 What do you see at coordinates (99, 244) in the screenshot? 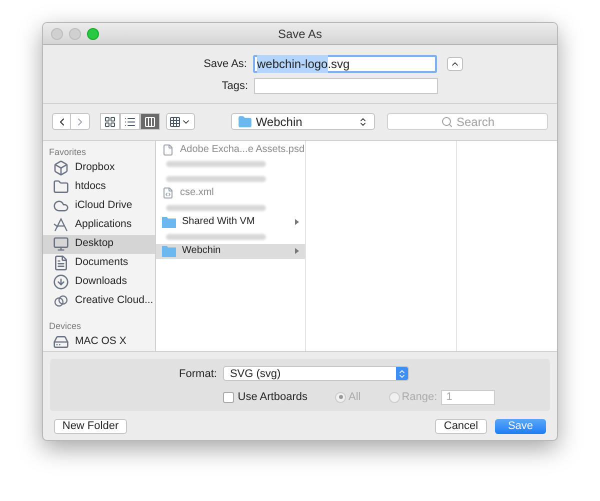
I see `sidebar-item: Desktop` at bounding box center [99, 244].